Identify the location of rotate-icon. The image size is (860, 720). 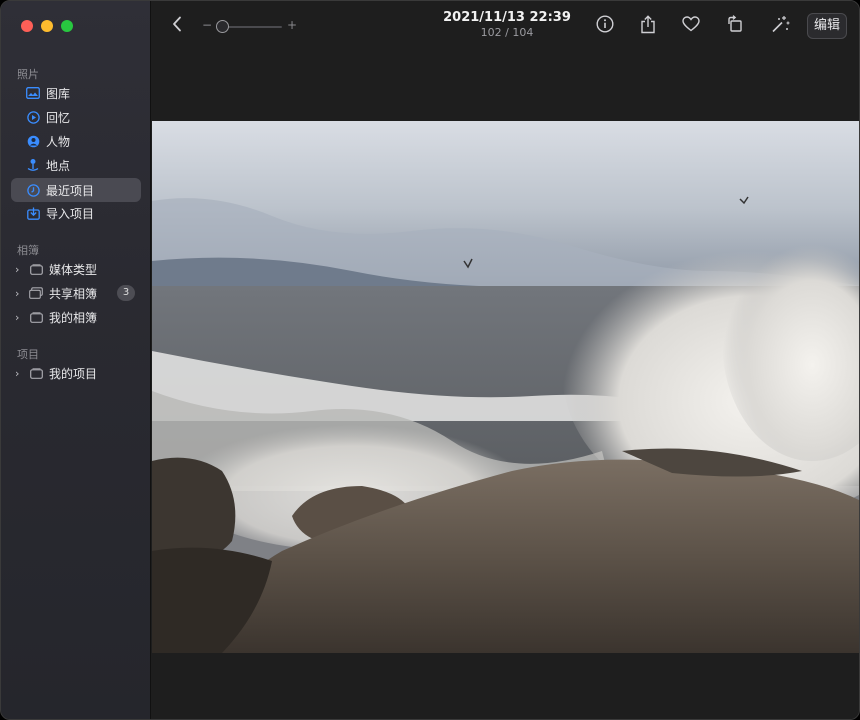
(735, 26).